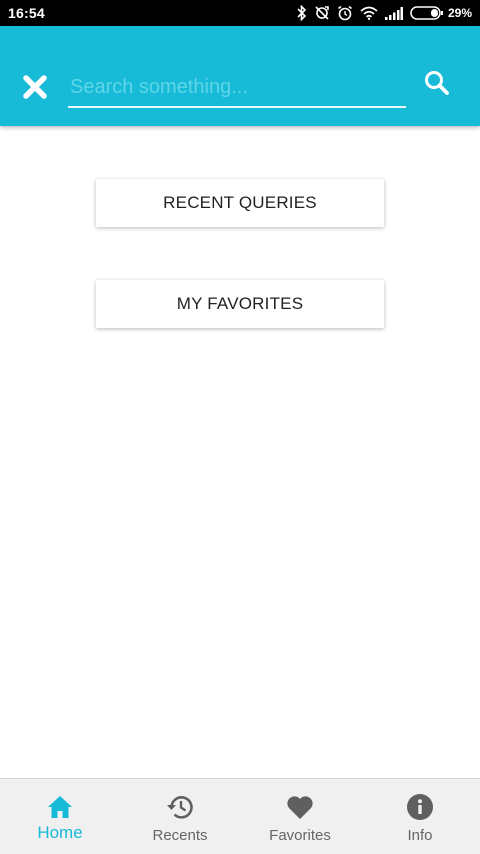 This screenshot has width=480, height=854. Describe the element at coordinates (302, 13) in the screenshot. I see `bluetooth-icon` at that location.